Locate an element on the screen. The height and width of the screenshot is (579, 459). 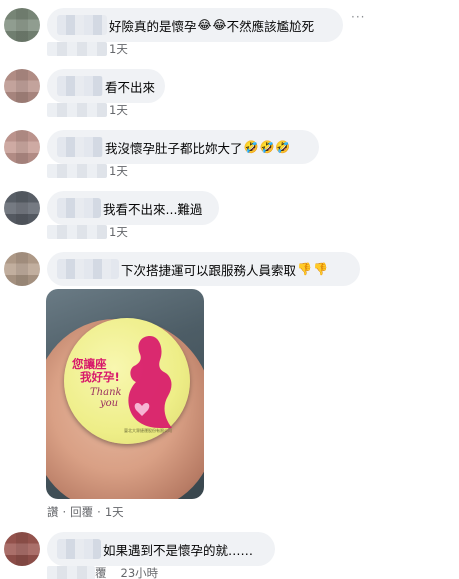
comment-bubble: 我看不出來...難過 is located at coordinates (133, 208).